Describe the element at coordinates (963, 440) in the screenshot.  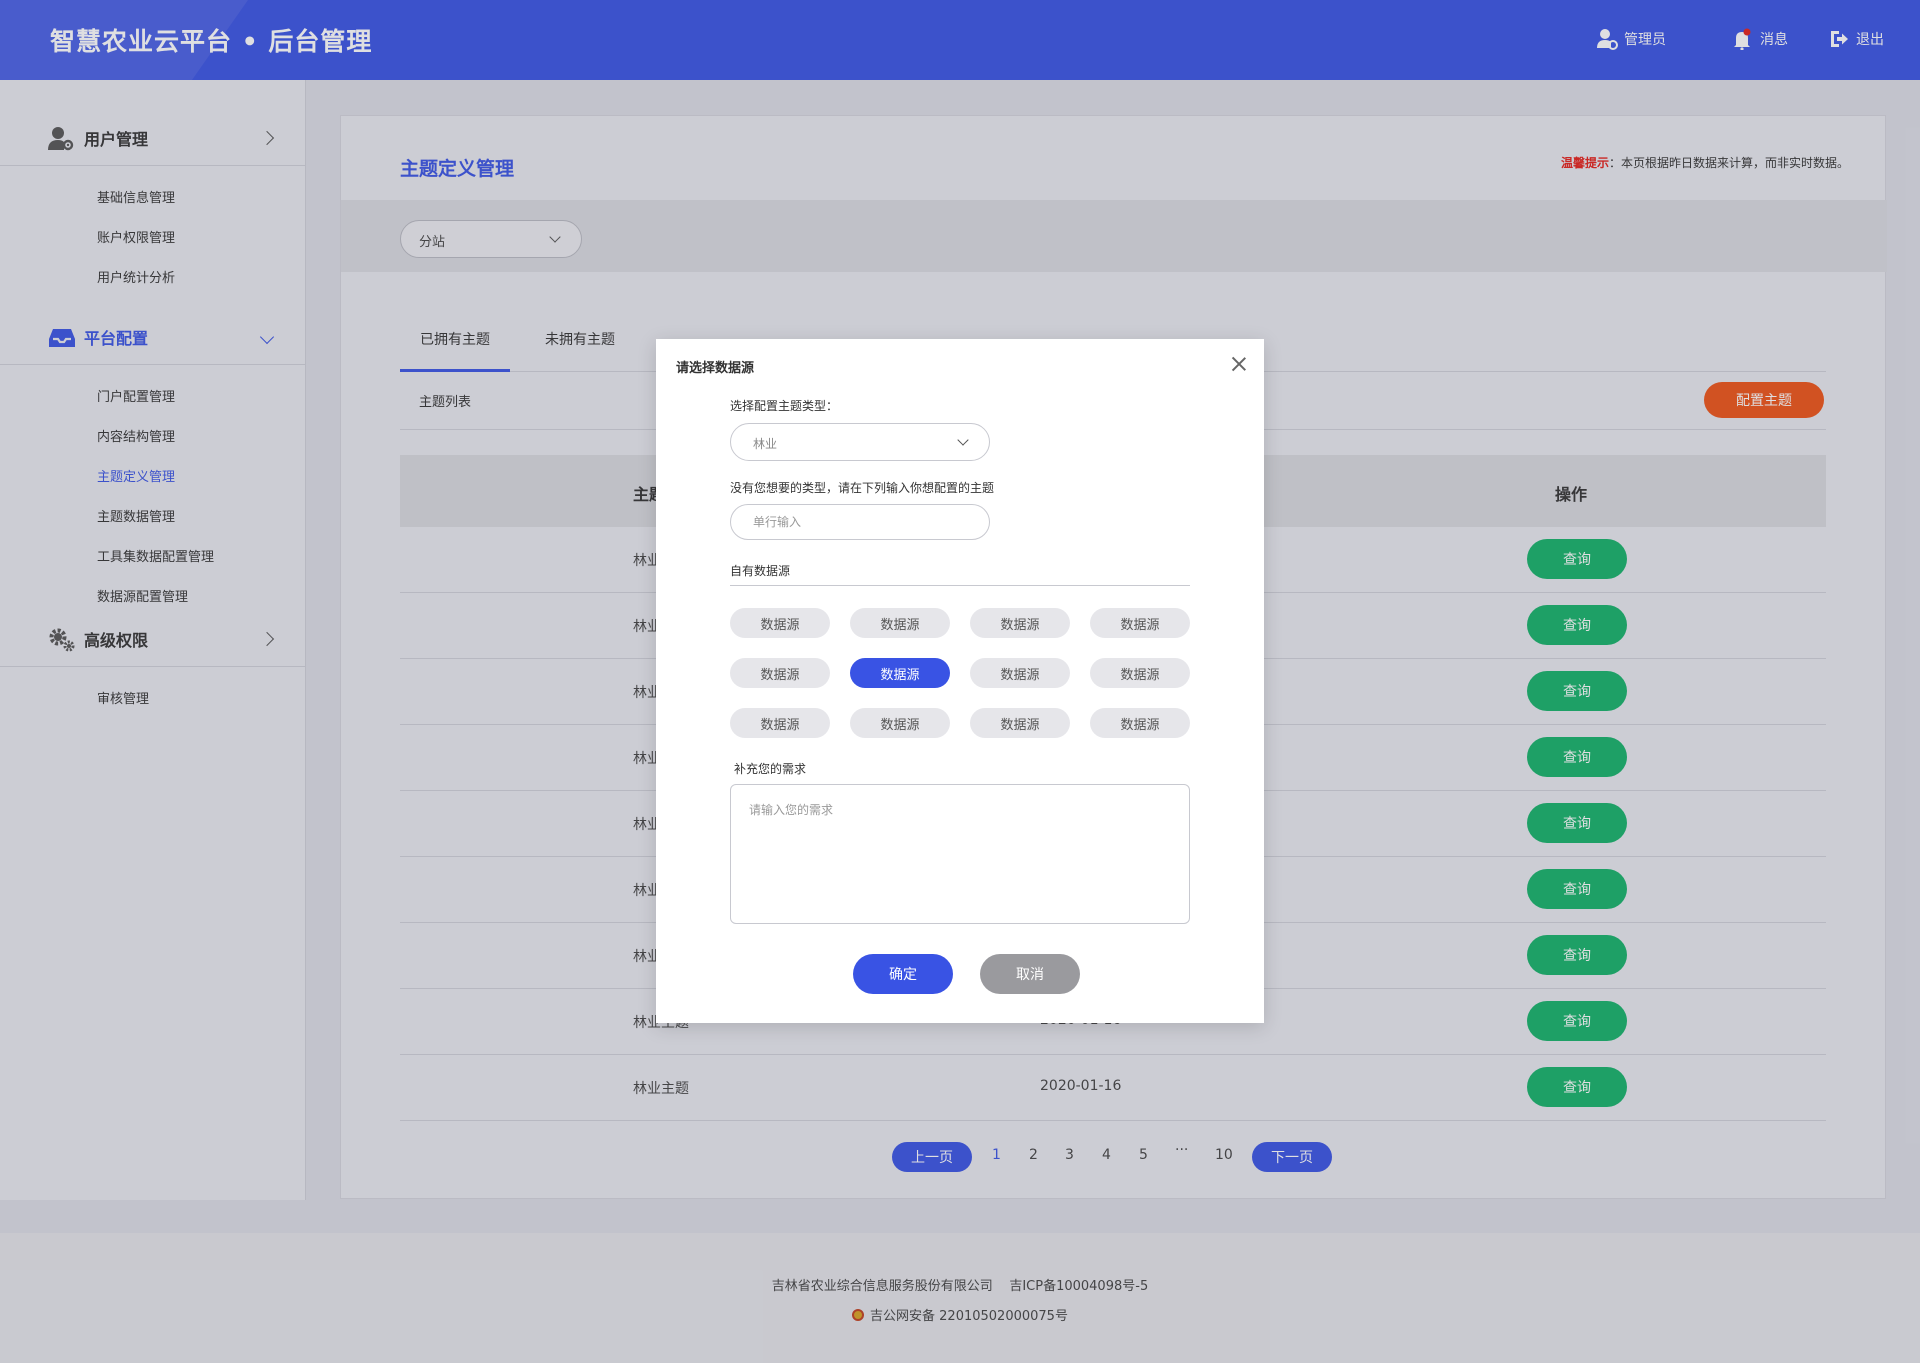
I see `chevron-down-icon` at that location.